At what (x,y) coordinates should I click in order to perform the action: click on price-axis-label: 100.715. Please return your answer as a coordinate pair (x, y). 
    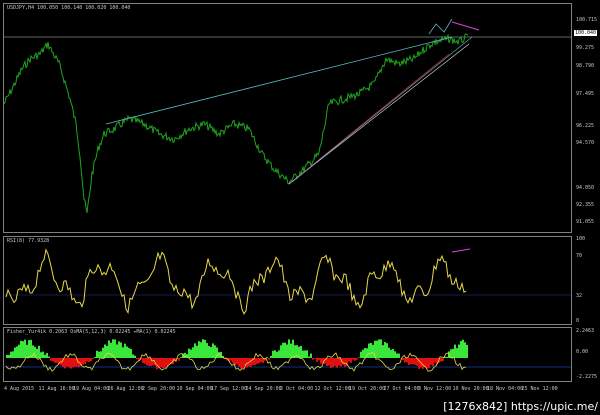
    Looking at the image, I should click on (587, 20).